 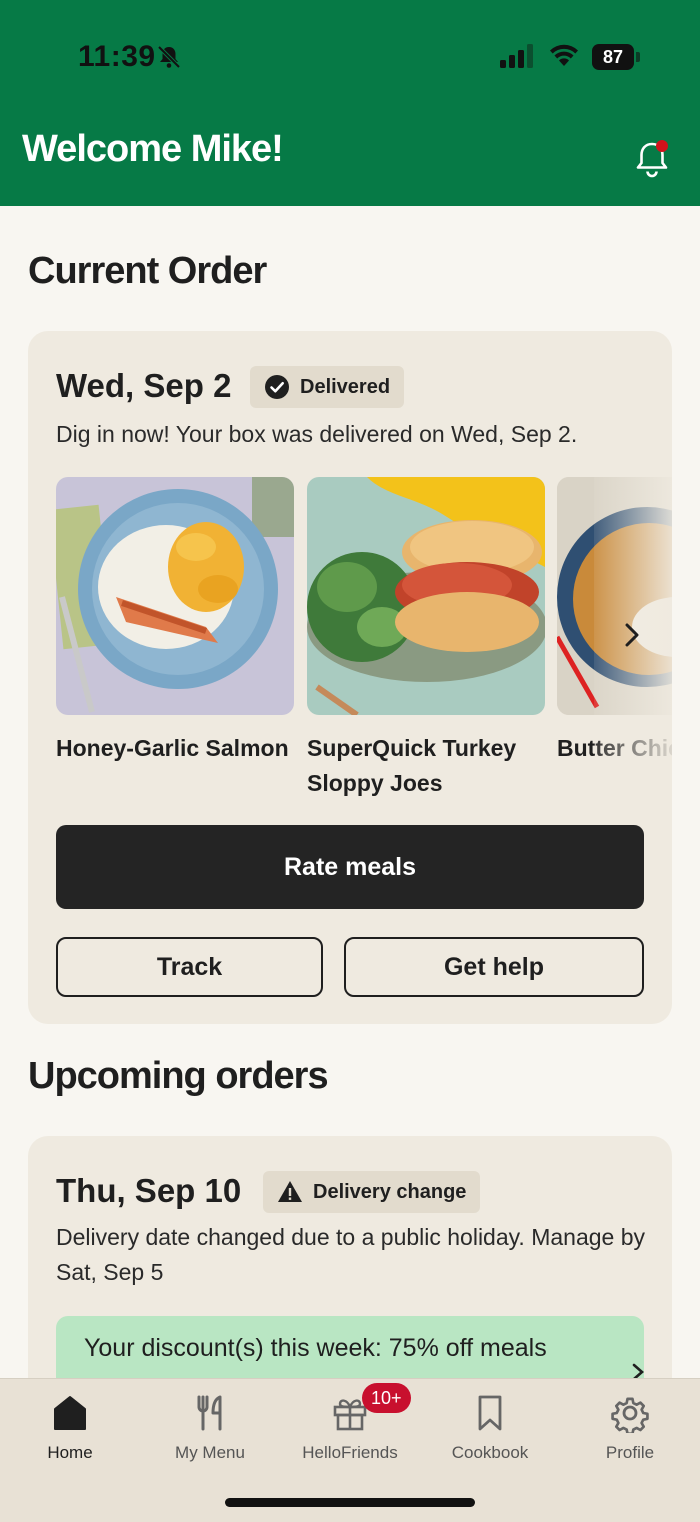 What do you see at coordinates (144, 385) in the screenshot?
I see `order-date: Wed, Sep 2` at bounding box center [144, 385].